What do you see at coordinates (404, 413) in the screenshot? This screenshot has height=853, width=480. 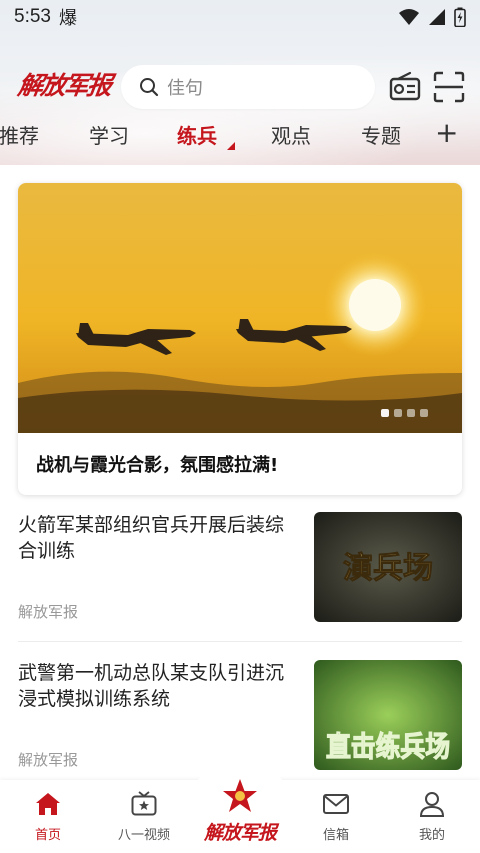 I see `carousel-indicator` at bounding box center [404, 413].